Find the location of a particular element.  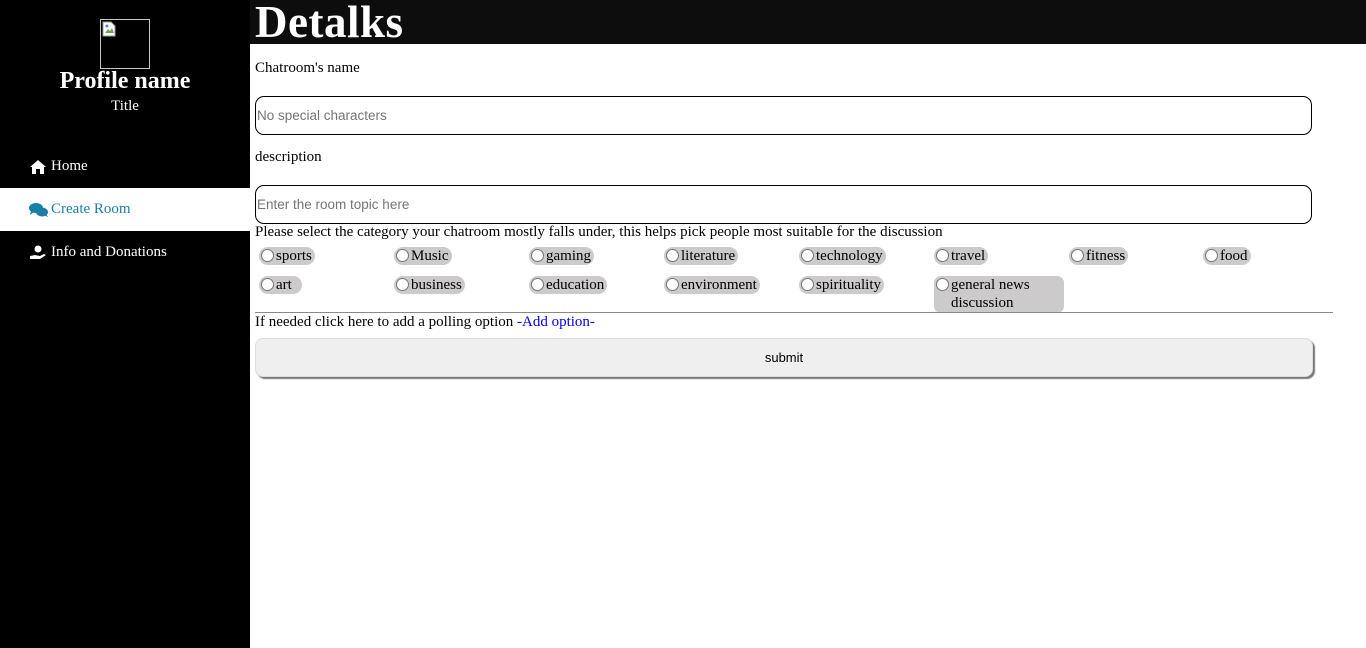

category-label: spirituality is located at coordinates (848, 285).